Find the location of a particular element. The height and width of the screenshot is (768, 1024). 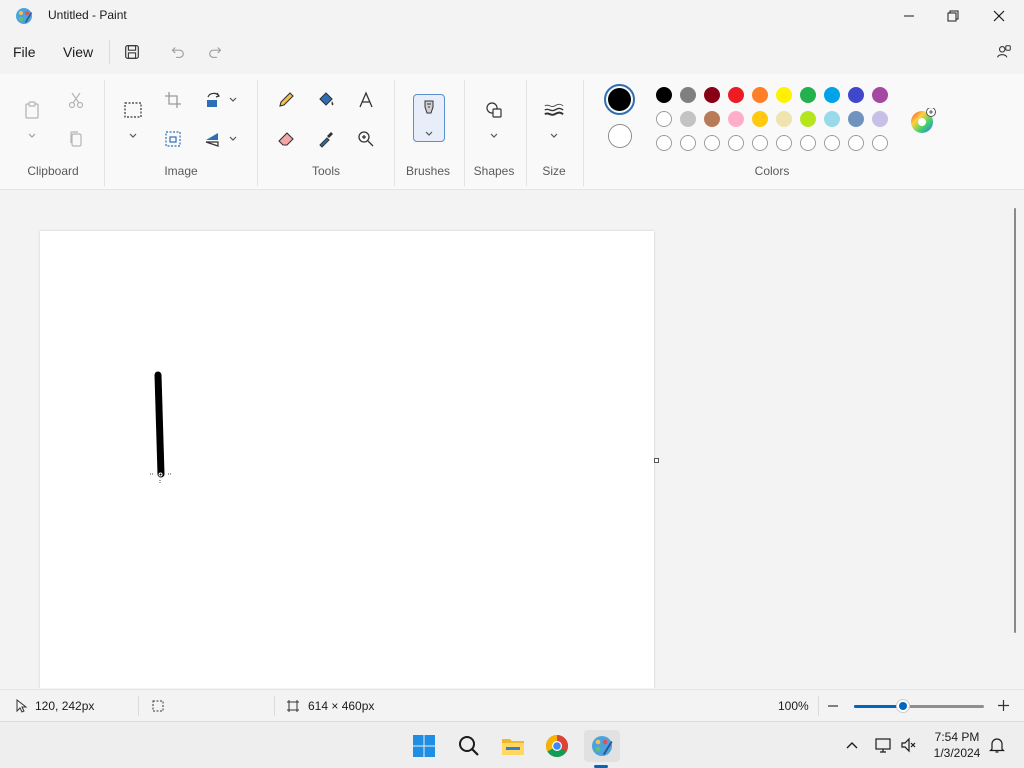

resize-button is located at coordinates (173, 139).